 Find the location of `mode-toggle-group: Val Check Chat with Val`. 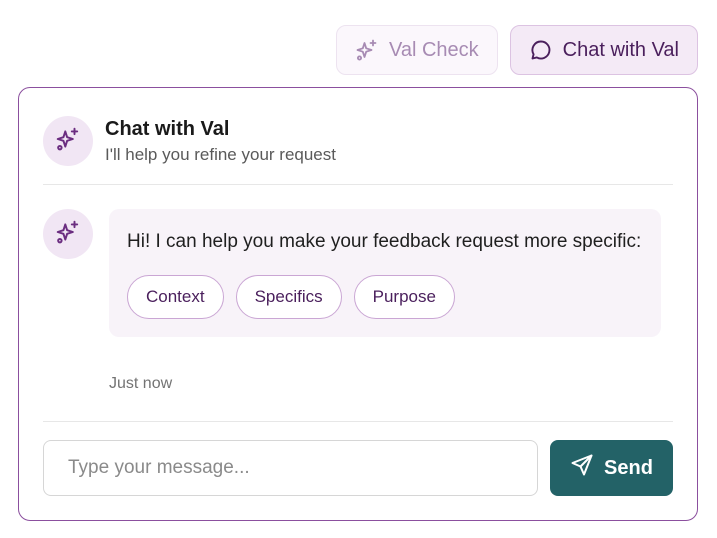

mode-toggle-group: Val Check Chat with Val is located at coordinates (516, 50).